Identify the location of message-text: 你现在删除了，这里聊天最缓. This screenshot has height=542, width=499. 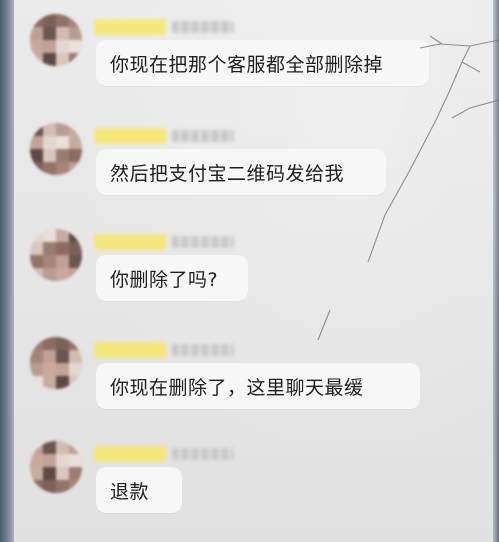
(237, 387).